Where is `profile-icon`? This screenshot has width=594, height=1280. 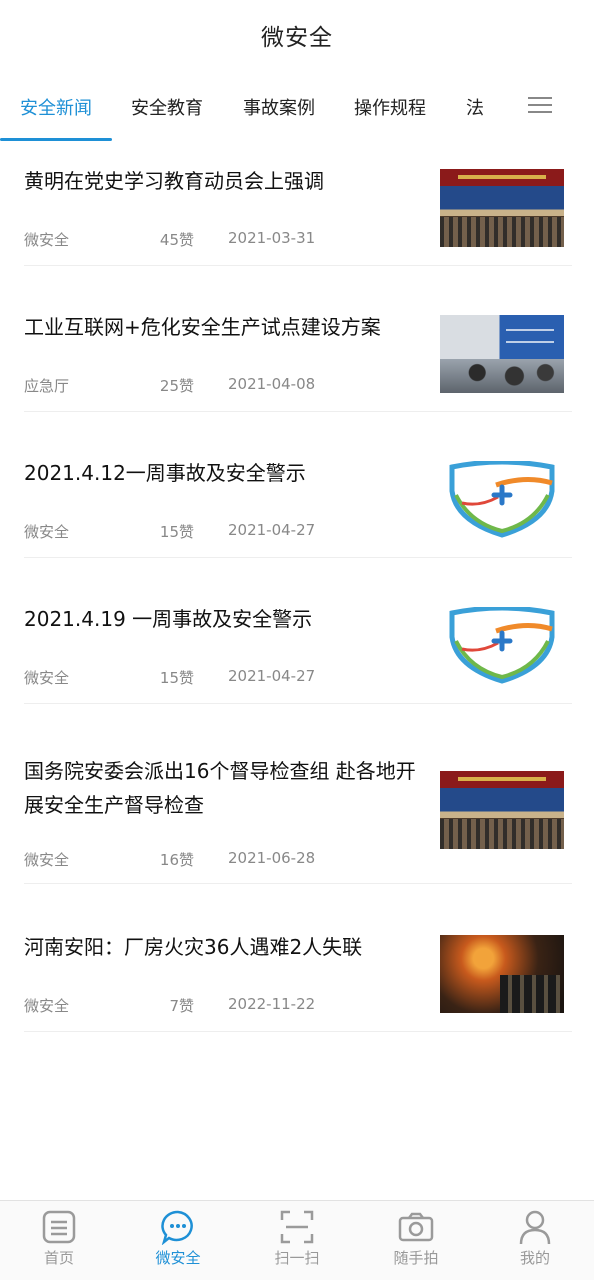
profile-icon is located at coordinates (535, 1227).